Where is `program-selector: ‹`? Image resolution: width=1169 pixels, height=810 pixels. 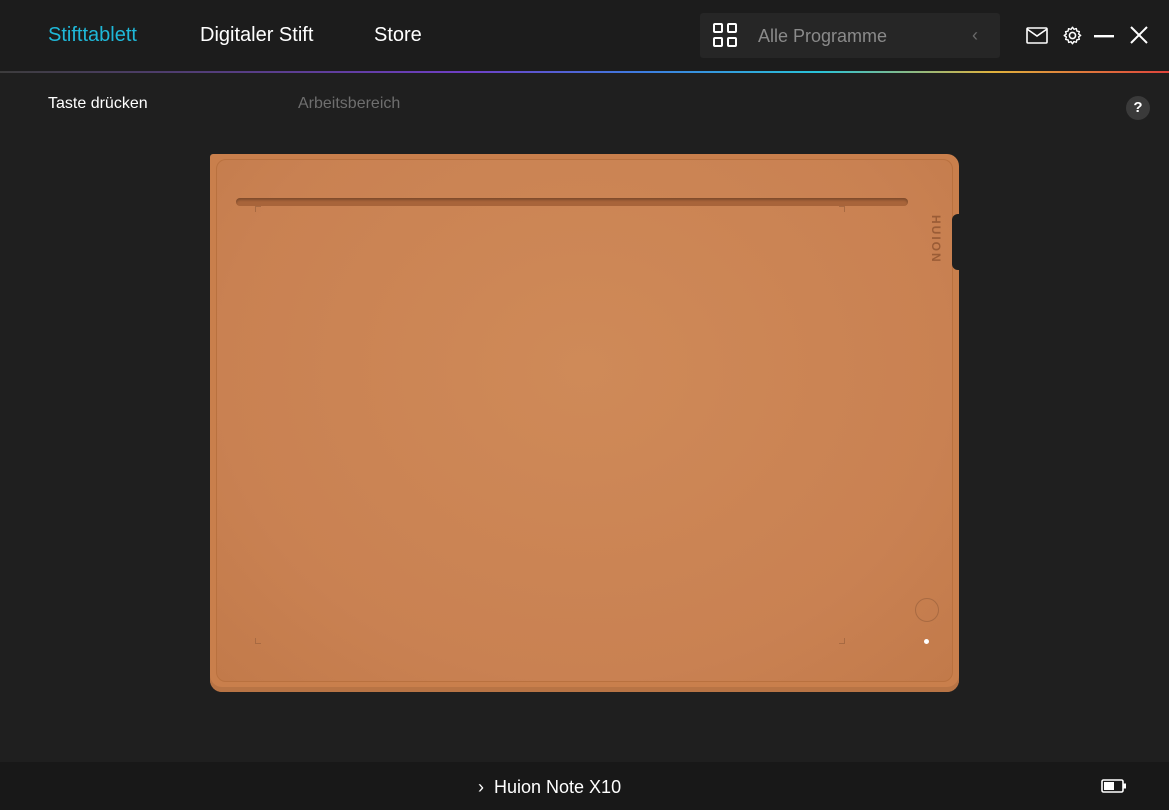
program-selector: ‹ is located at coordinates (850, 35).